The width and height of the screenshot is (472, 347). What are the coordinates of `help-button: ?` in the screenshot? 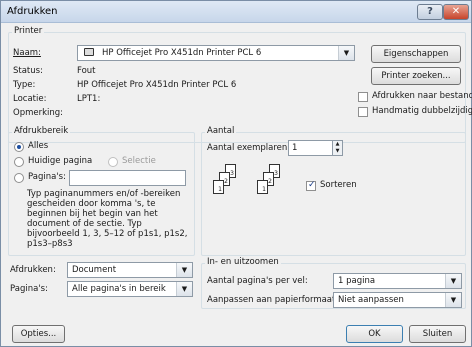 It's located at (430, 12).